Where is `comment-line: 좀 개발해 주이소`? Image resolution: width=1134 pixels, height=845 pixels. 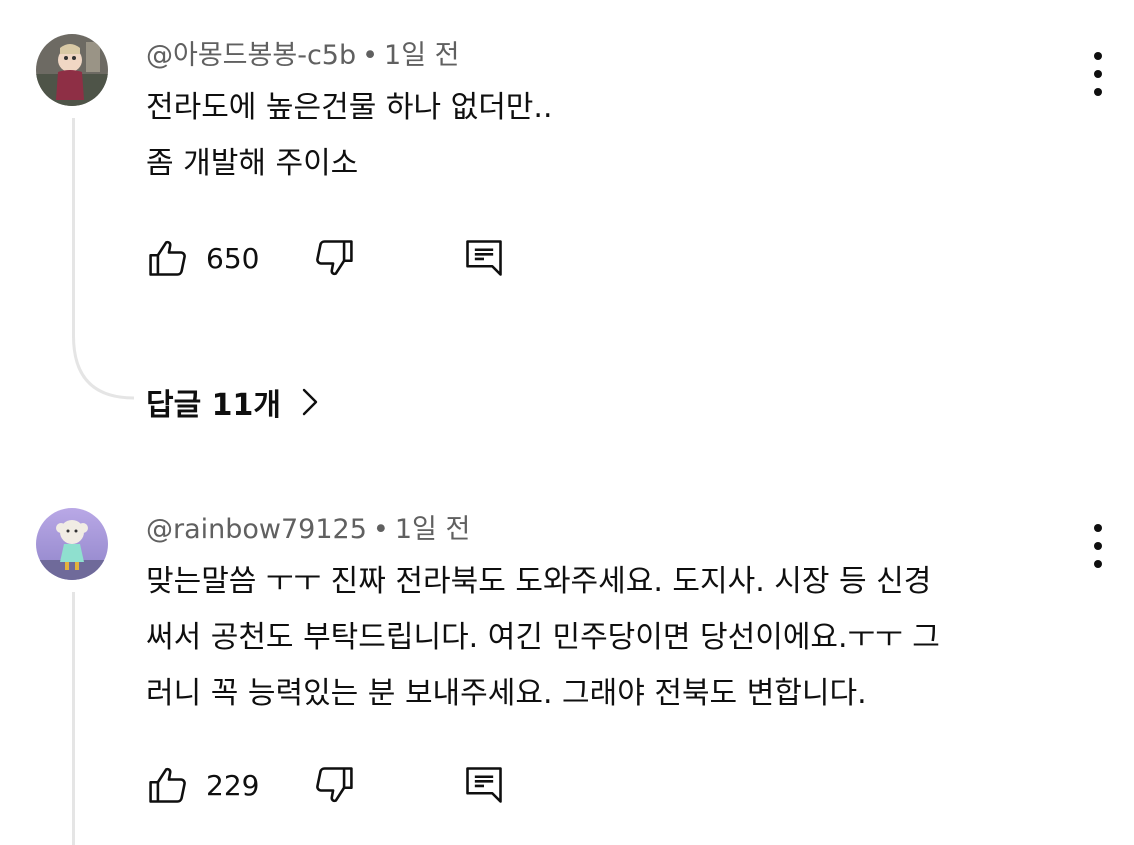
comment-line: 좀 개발해 주이소 is located at coordinates (252, 163).